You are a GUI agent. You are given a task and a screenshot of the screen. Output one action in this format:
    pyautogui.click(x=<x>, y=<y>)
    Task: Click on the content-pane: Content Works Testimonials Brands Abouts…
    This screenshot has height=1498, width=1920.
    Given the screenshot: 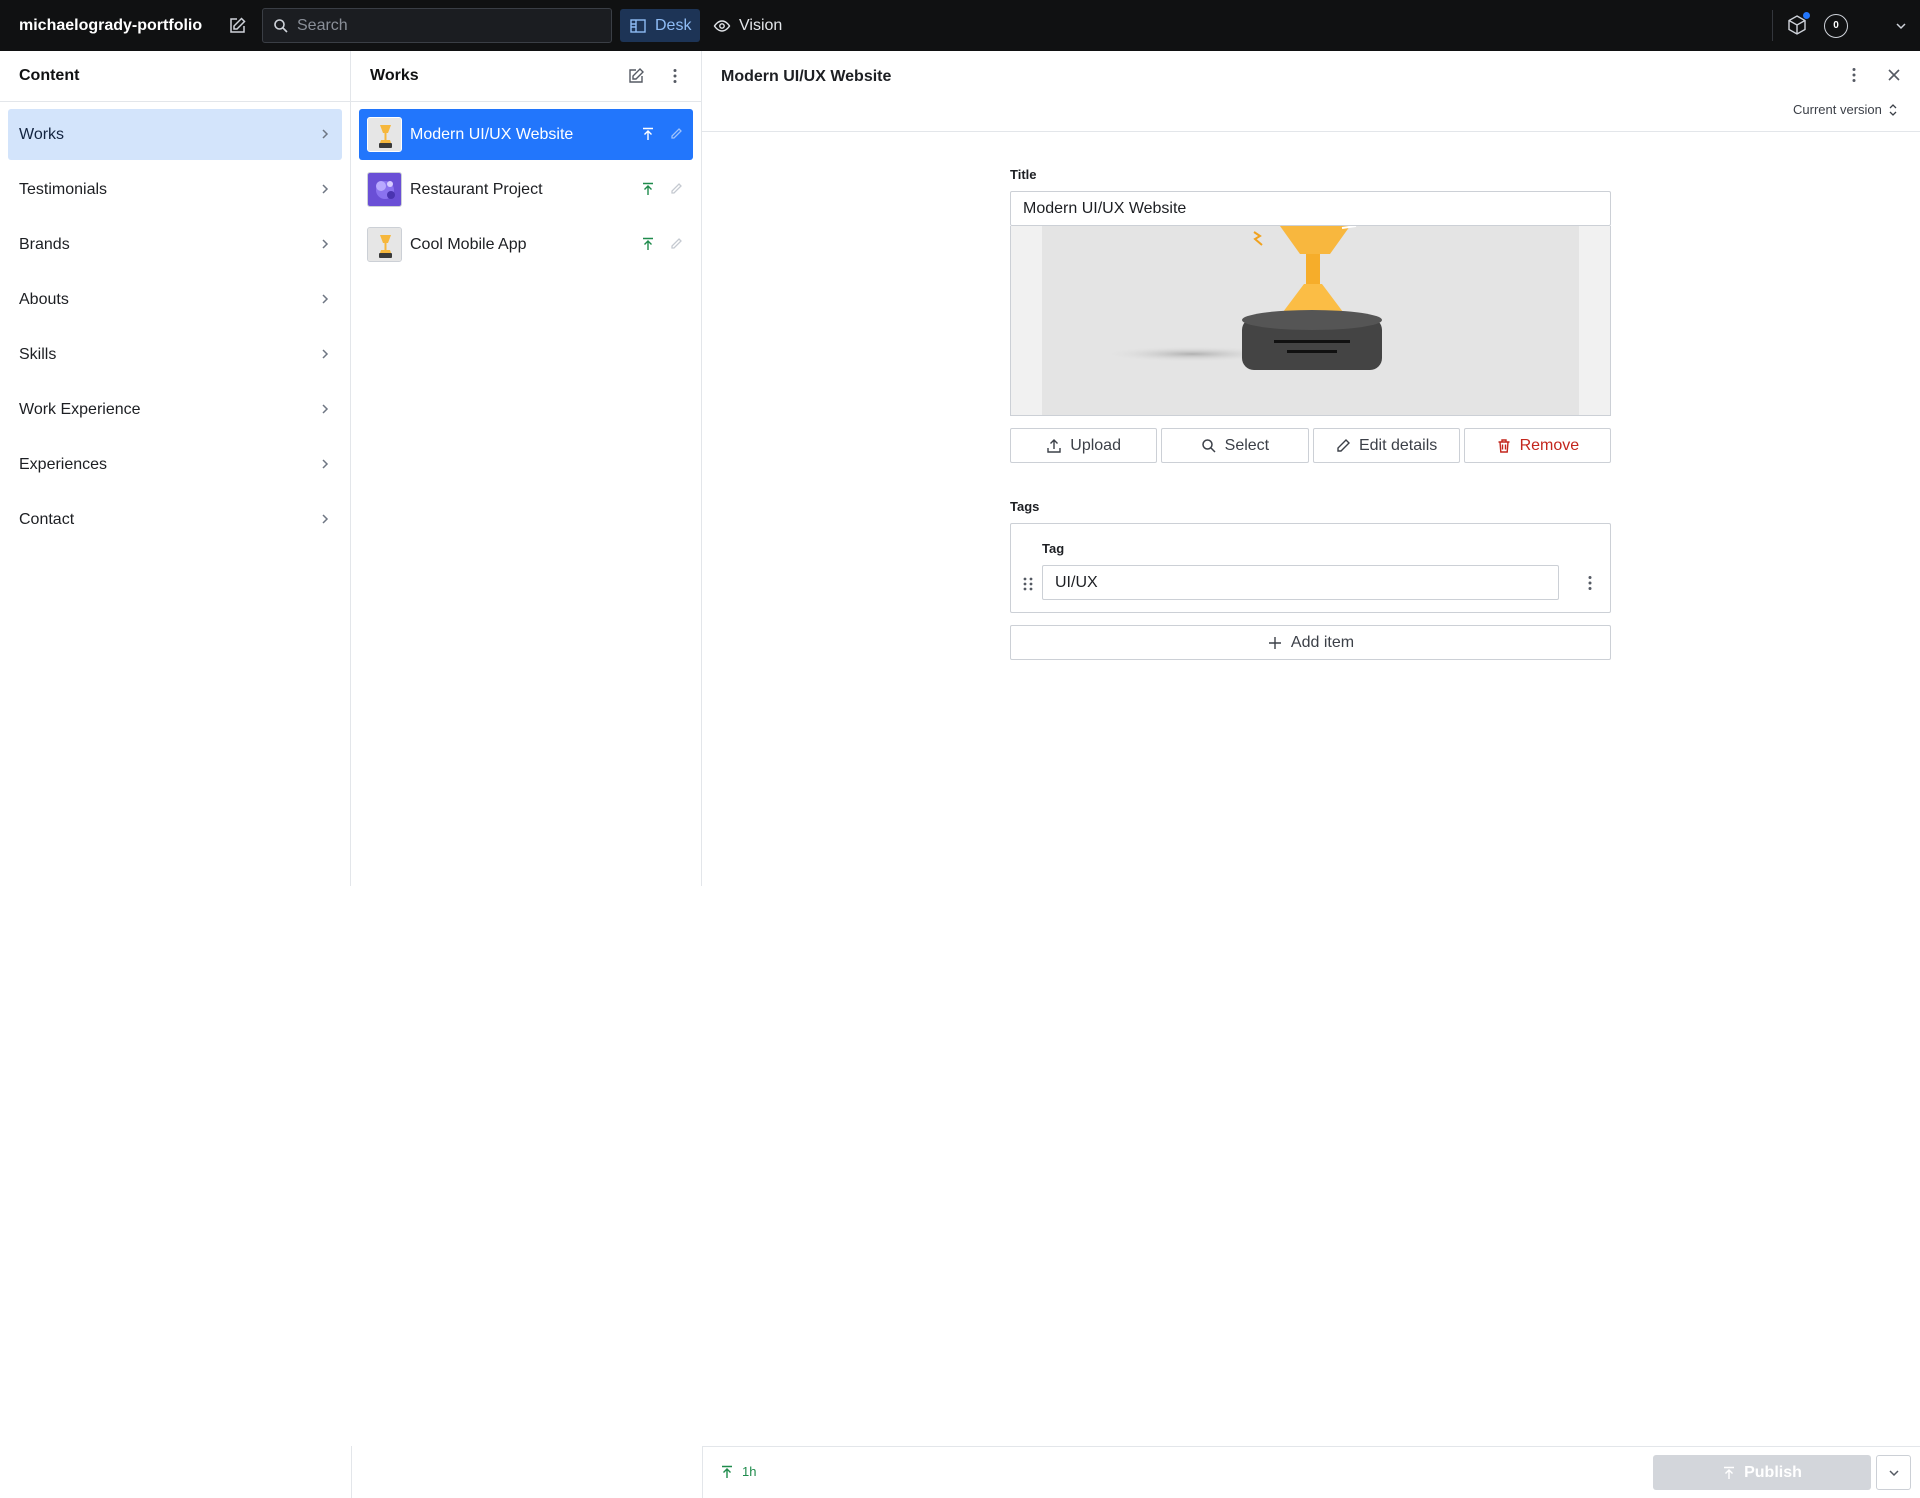 What is the action you would take?
    pyautogui.click(x=175, y=468)
    